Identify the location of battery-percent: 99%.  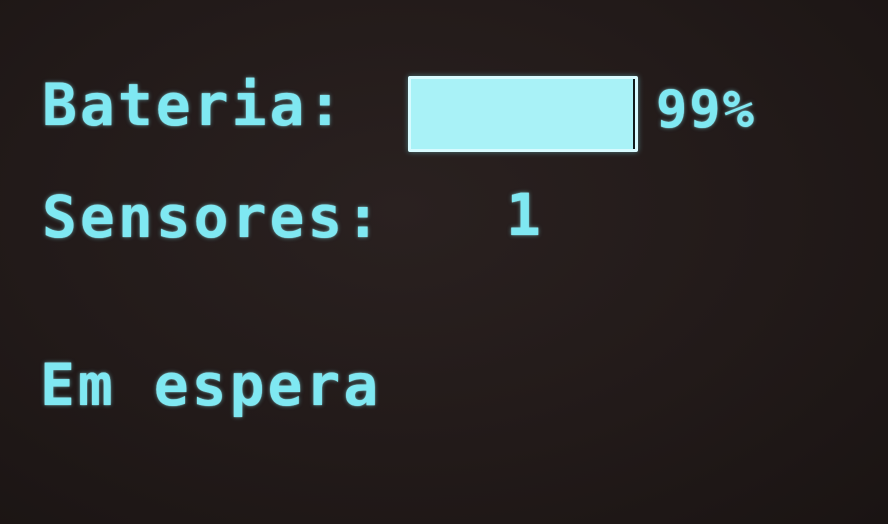
(706, 110).